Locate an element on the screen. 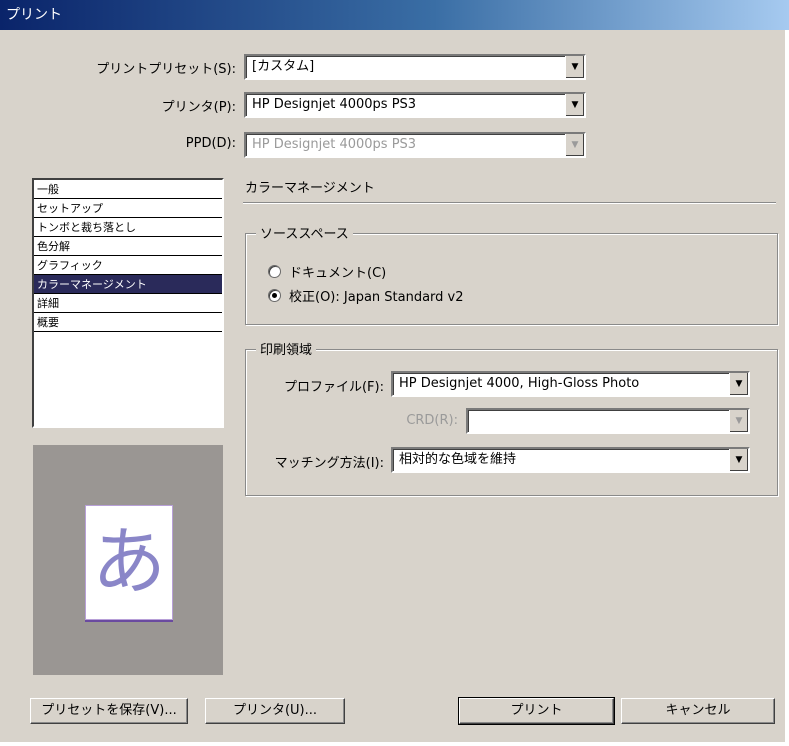 Image resolution: width=789 pixels, height=746 pixels. ppd-value: HP Designjet 4000ps PS3 is located at coordinates (334, 144).